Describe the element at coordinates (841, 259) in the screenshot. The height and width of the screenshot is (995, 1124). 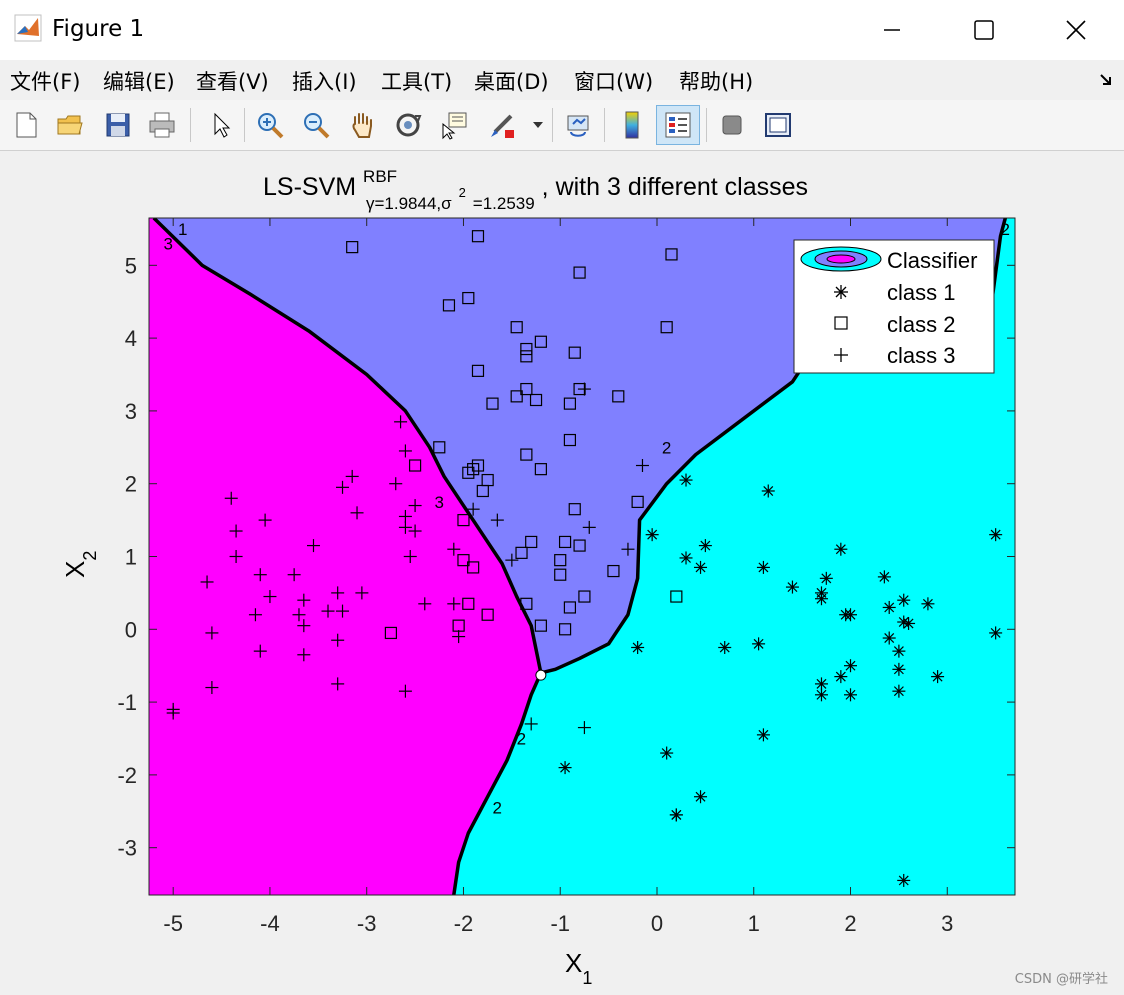
I see `legend-classifier-icon` at that location.